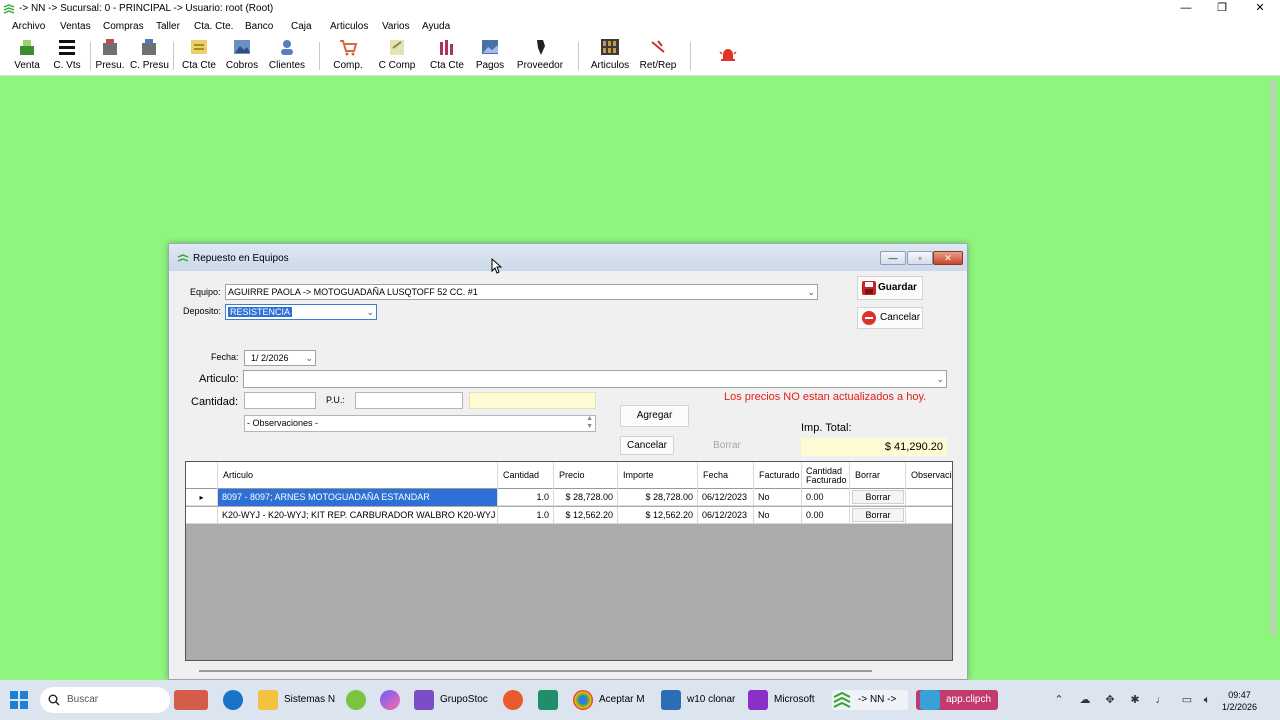  What do you see at coordinates (778, 475) in the screenshot?
I see `header-facturado: Facturado` at bounding box center [778, 475].